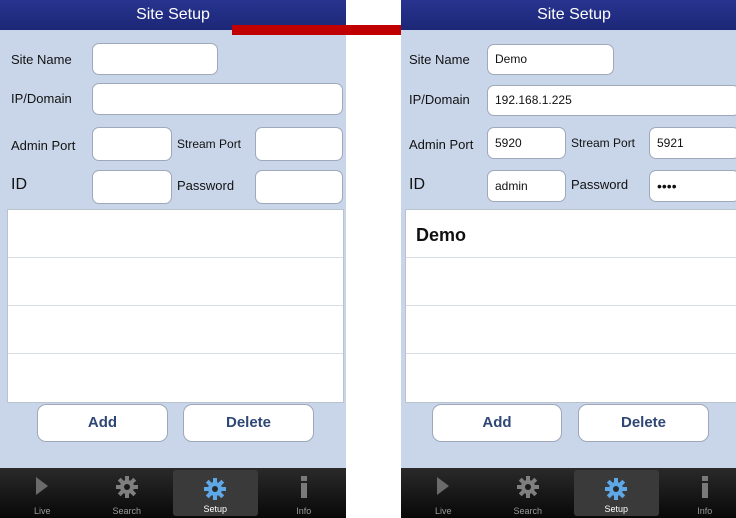 The image size is (736, 518). Describe the element at coordinates (692, 143) in the screenshot. I see `stream-port-field: 5921` at that location.